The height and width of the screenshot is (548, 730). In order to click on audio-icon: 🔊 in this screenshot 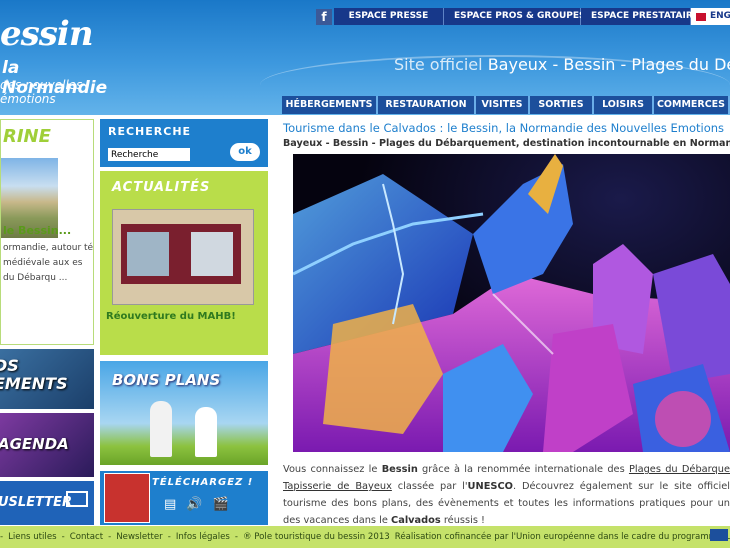, I will do `click(194, 504)`.